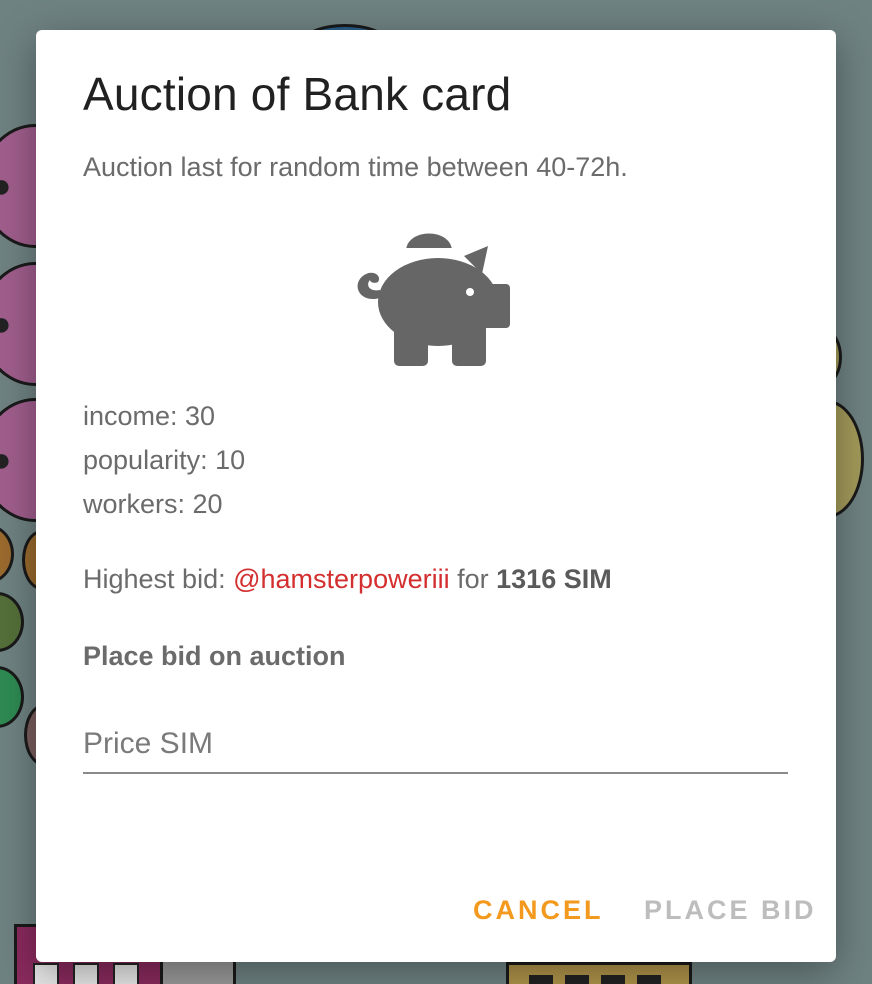 The image size is (872, 984). I want to click on price-input, so click(435, 745).